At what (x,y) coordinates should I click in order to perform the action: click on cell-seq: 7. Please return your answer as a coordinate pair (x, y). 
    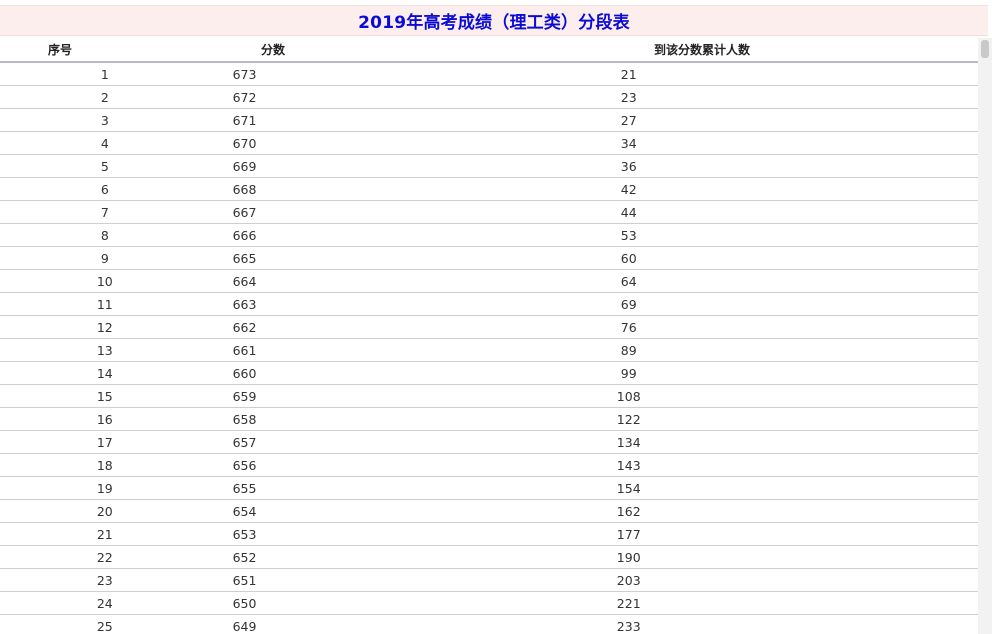
    Looking at the image, I should click on (104, 212).